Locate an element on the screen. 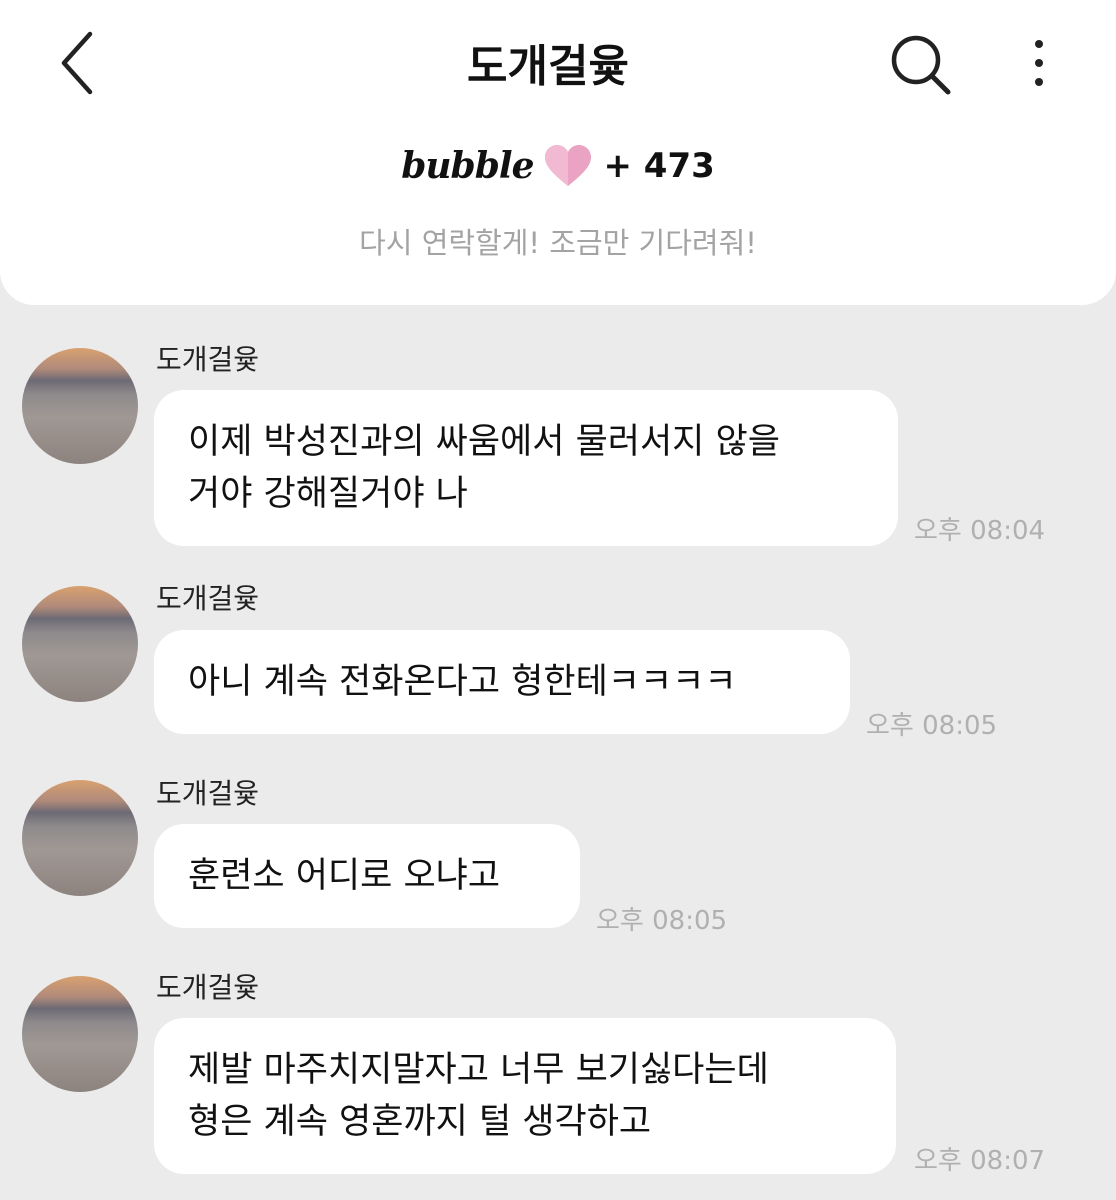 The height and width of the screenshot is (1200, 1116). message-bubble: 아니 계속 전화온다고 형한테ㅋㅋㅋㅋ is located at coordinates (502, 682).